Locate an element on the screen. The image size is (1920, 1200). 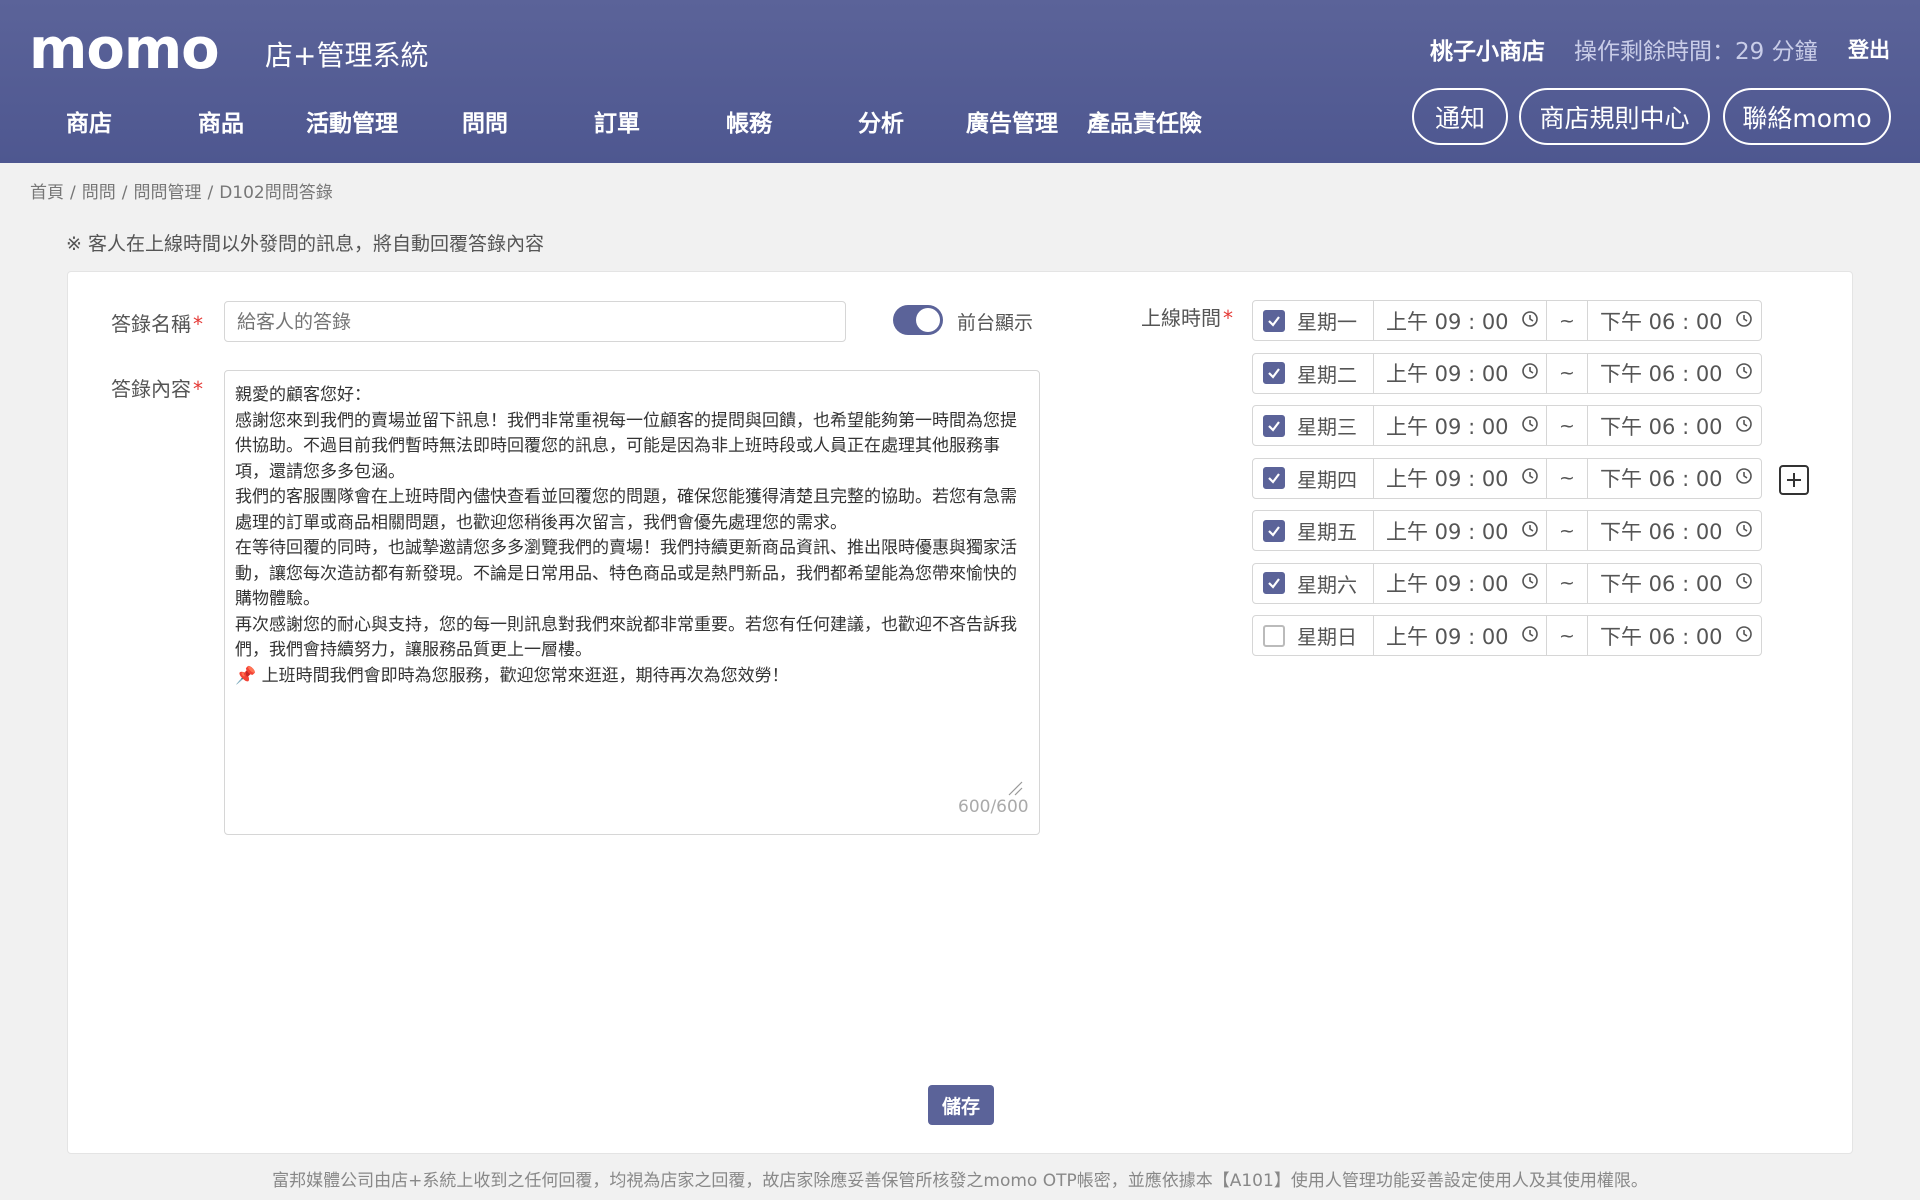
nav-insurance: 產品責任險 is located at coordinates (1144, 121).